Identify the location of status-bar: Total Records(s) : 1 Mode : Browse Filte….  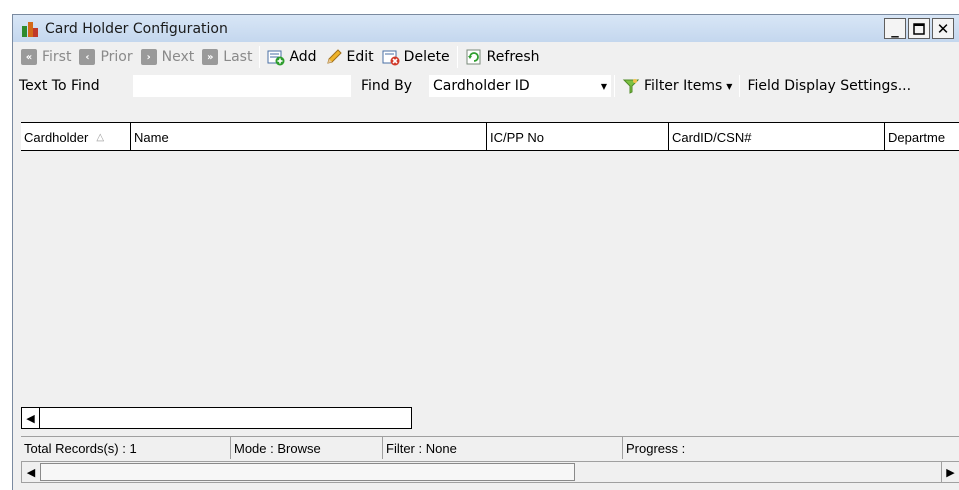
(490, 447).